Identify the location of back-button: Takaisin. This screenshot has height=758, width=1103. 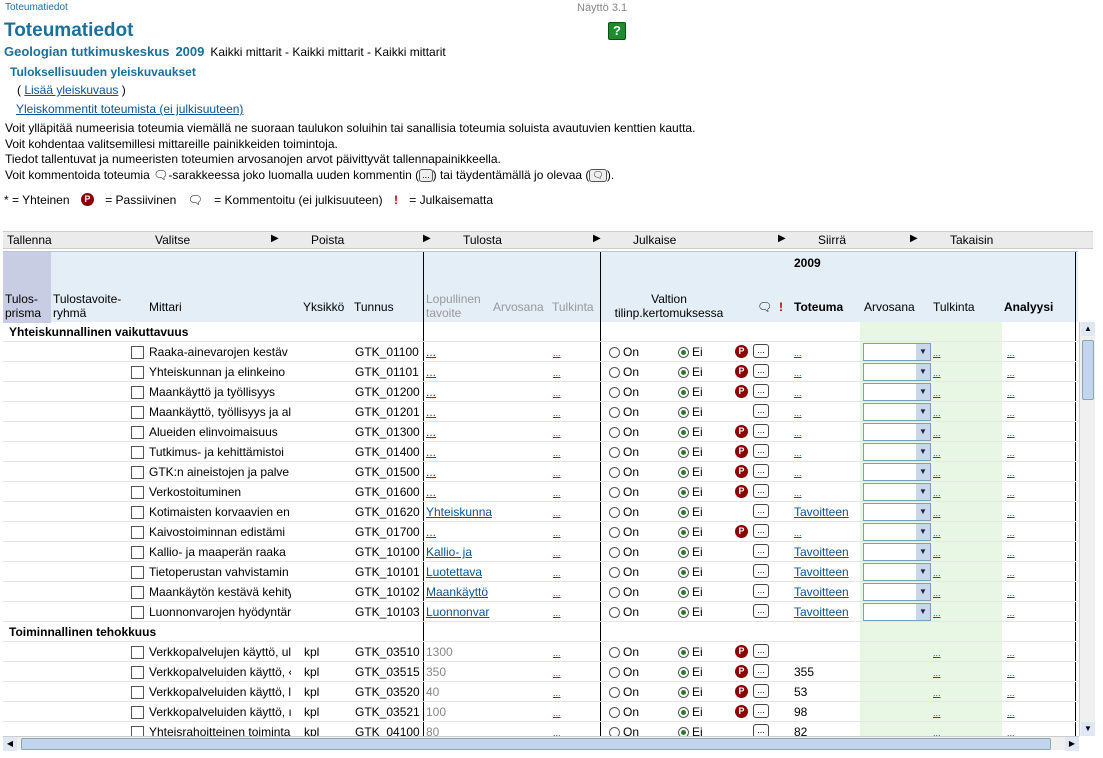
(971, 240).